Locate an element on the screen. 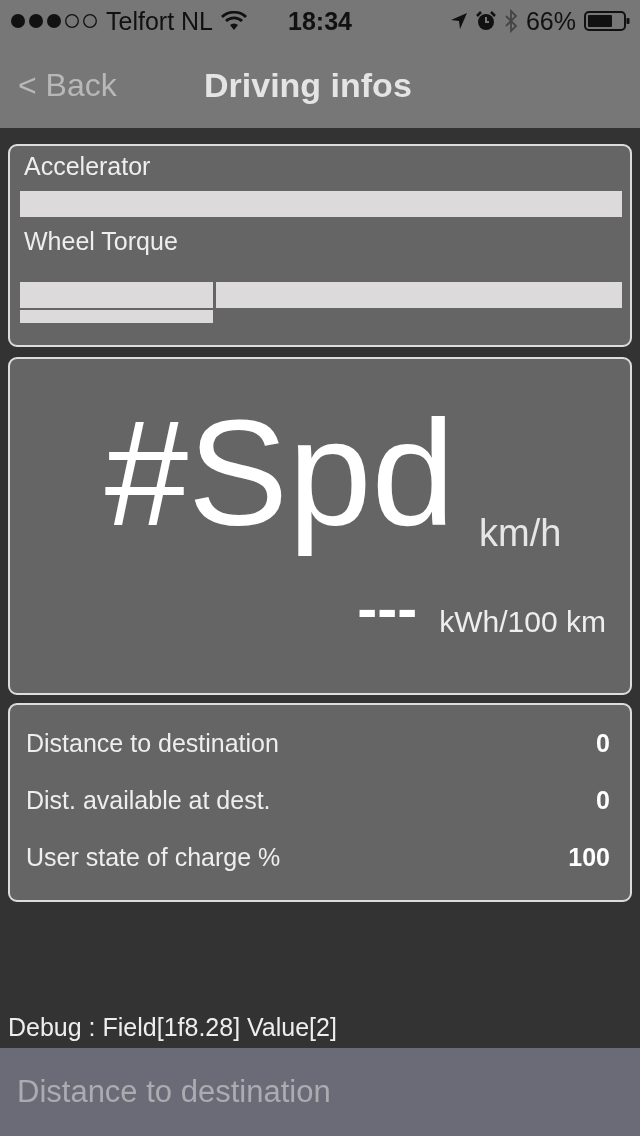 This screenshot has width=640, height=1136. screen-title: Driving infos is located at coordinates (308, 85).